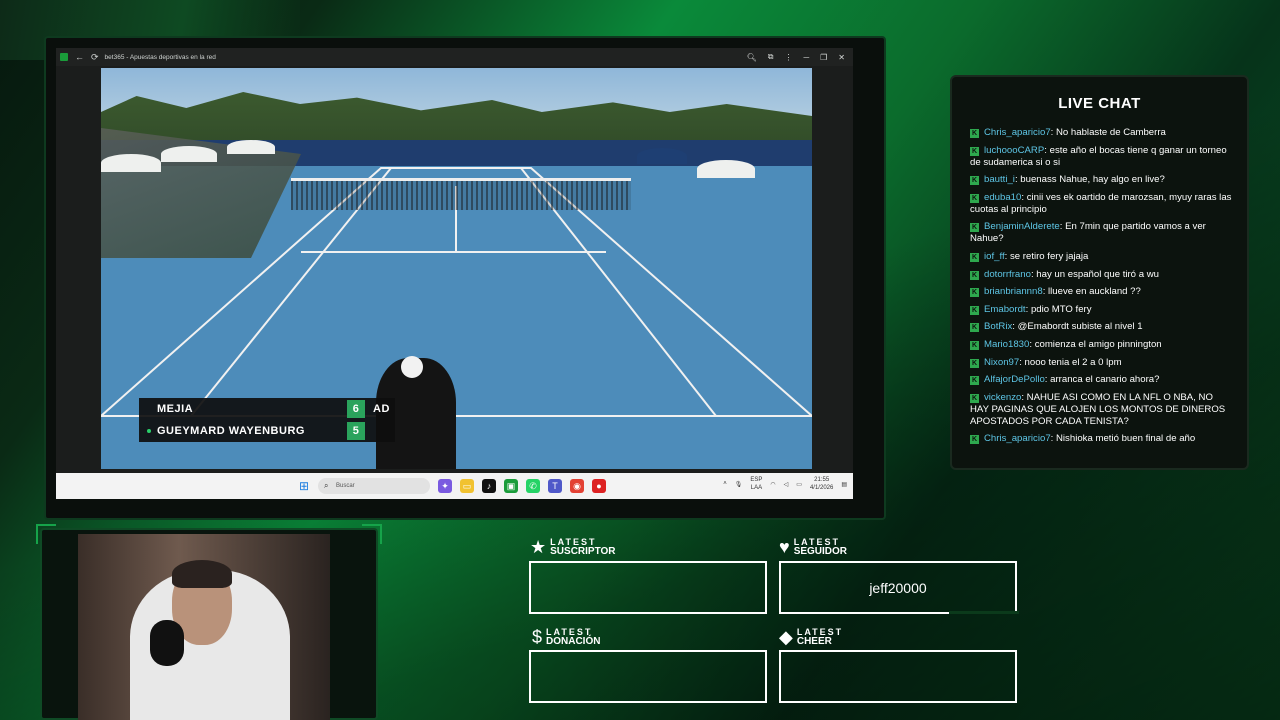 Image resolution: width=1280 pixels, height=720 pixels. I want to click on restore-icon: ❐, so click(823, 57).